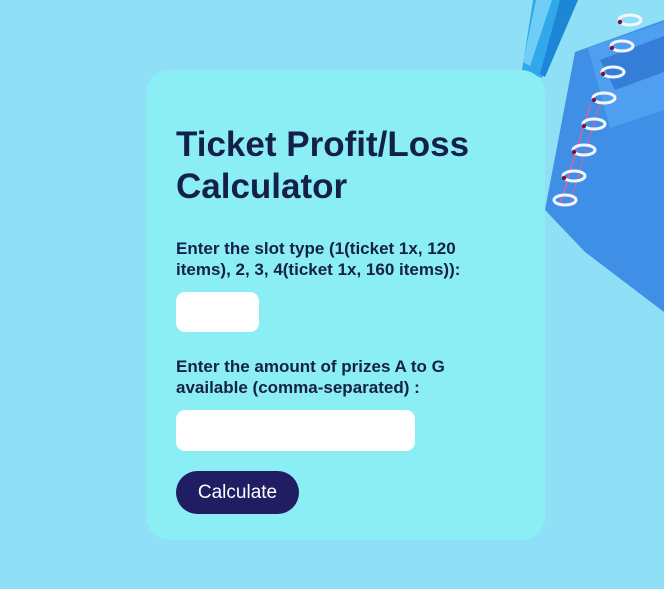  Describe the element at coordinates (217, 312) in the screenshot. I see `slot-type-input` at that location.